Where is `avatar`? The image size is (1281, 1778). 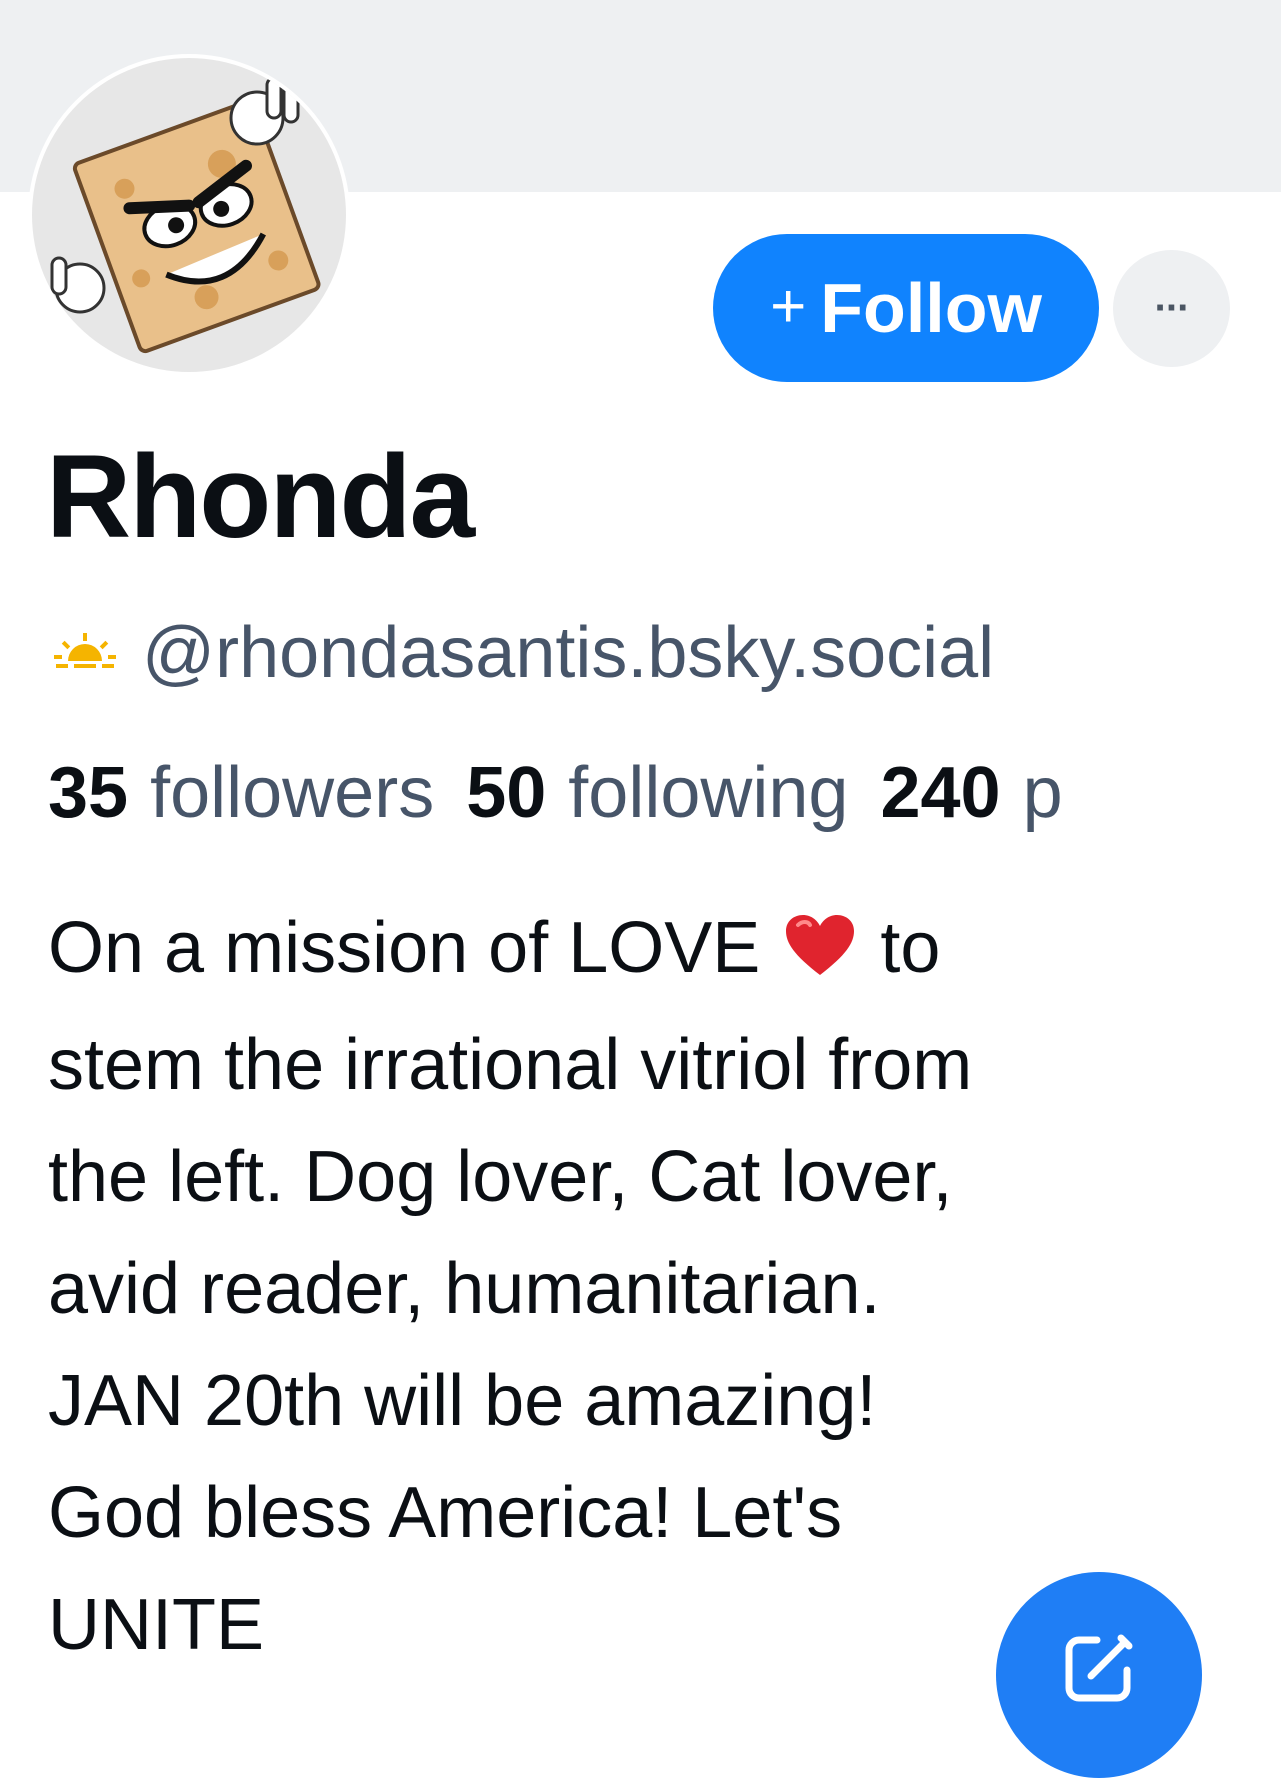 avatar is located at coordinates (189, 215).